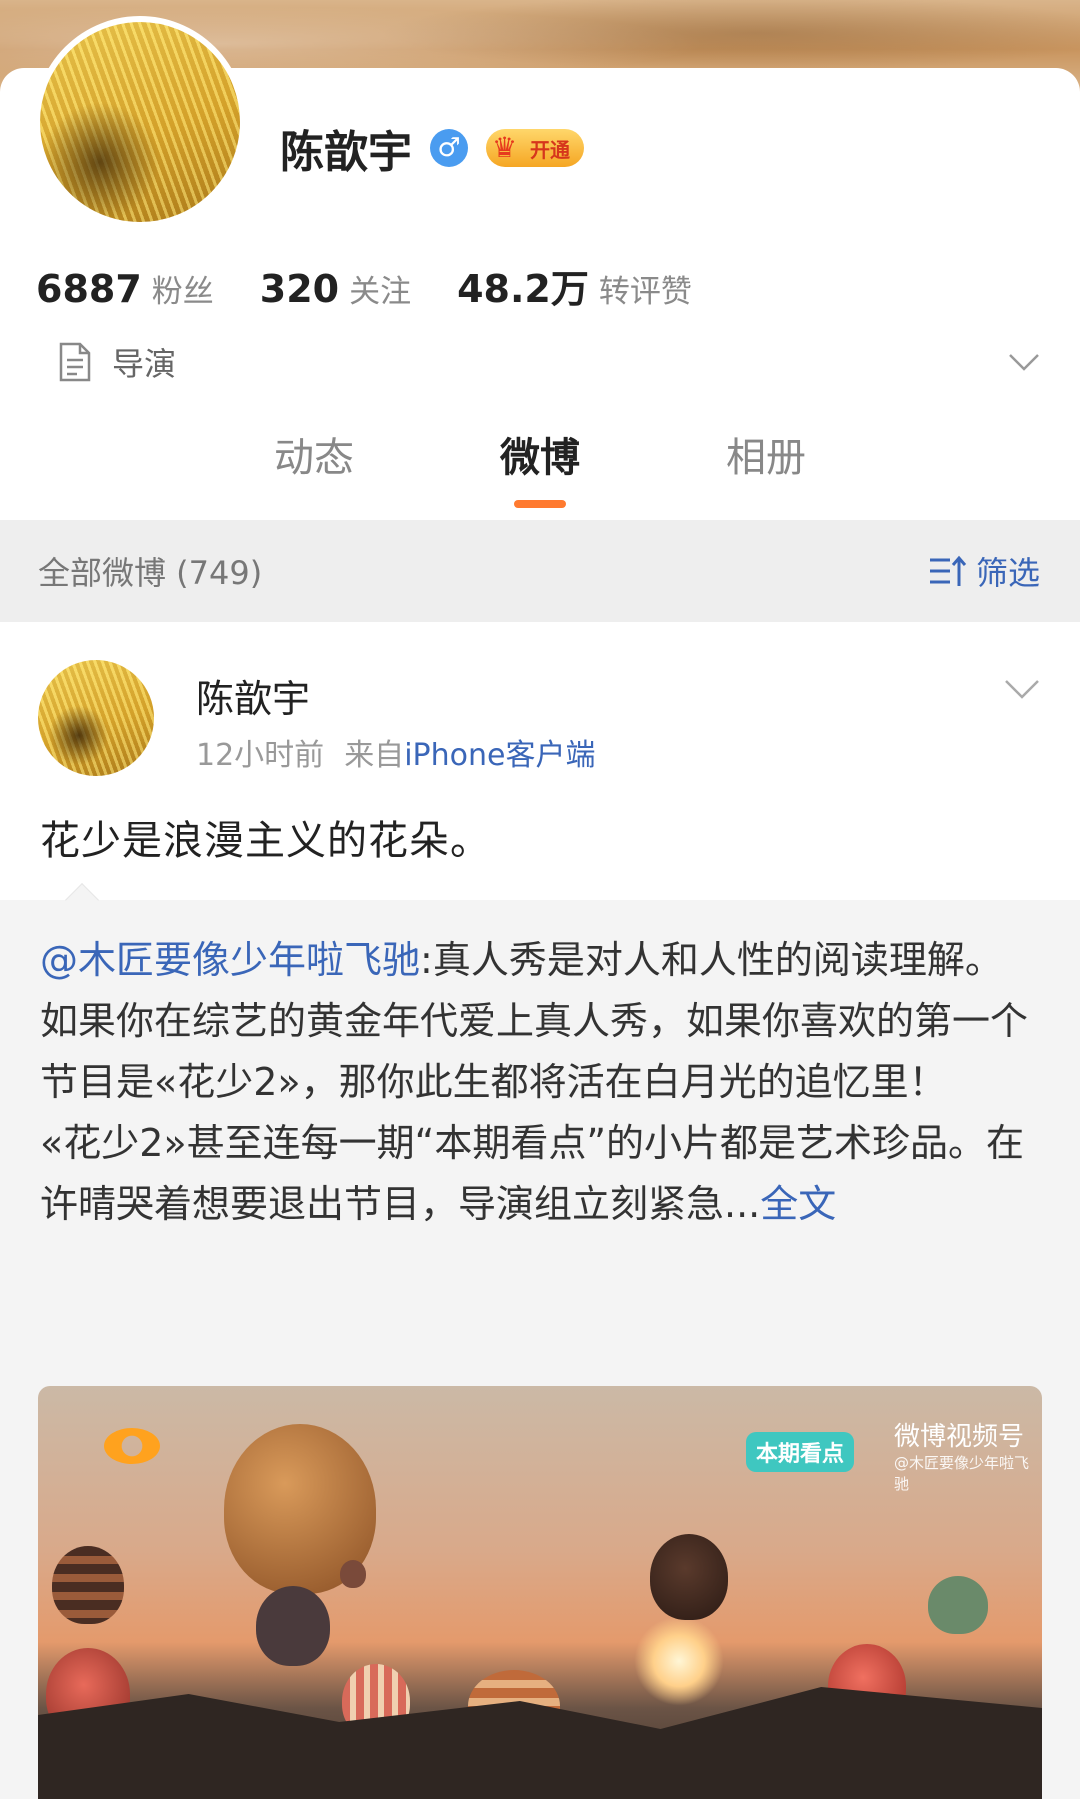 This screenshot has width=1080, height=1799. Describe the element at coordinates (314, 458) in the screenshot. I see `tab-dynamics: 动态` at that location.